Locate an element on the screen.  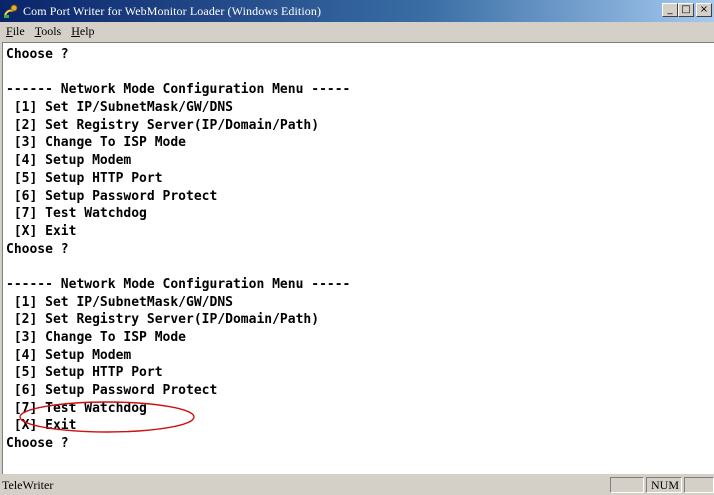
menu-file: File is located at coordinates (15, 31).